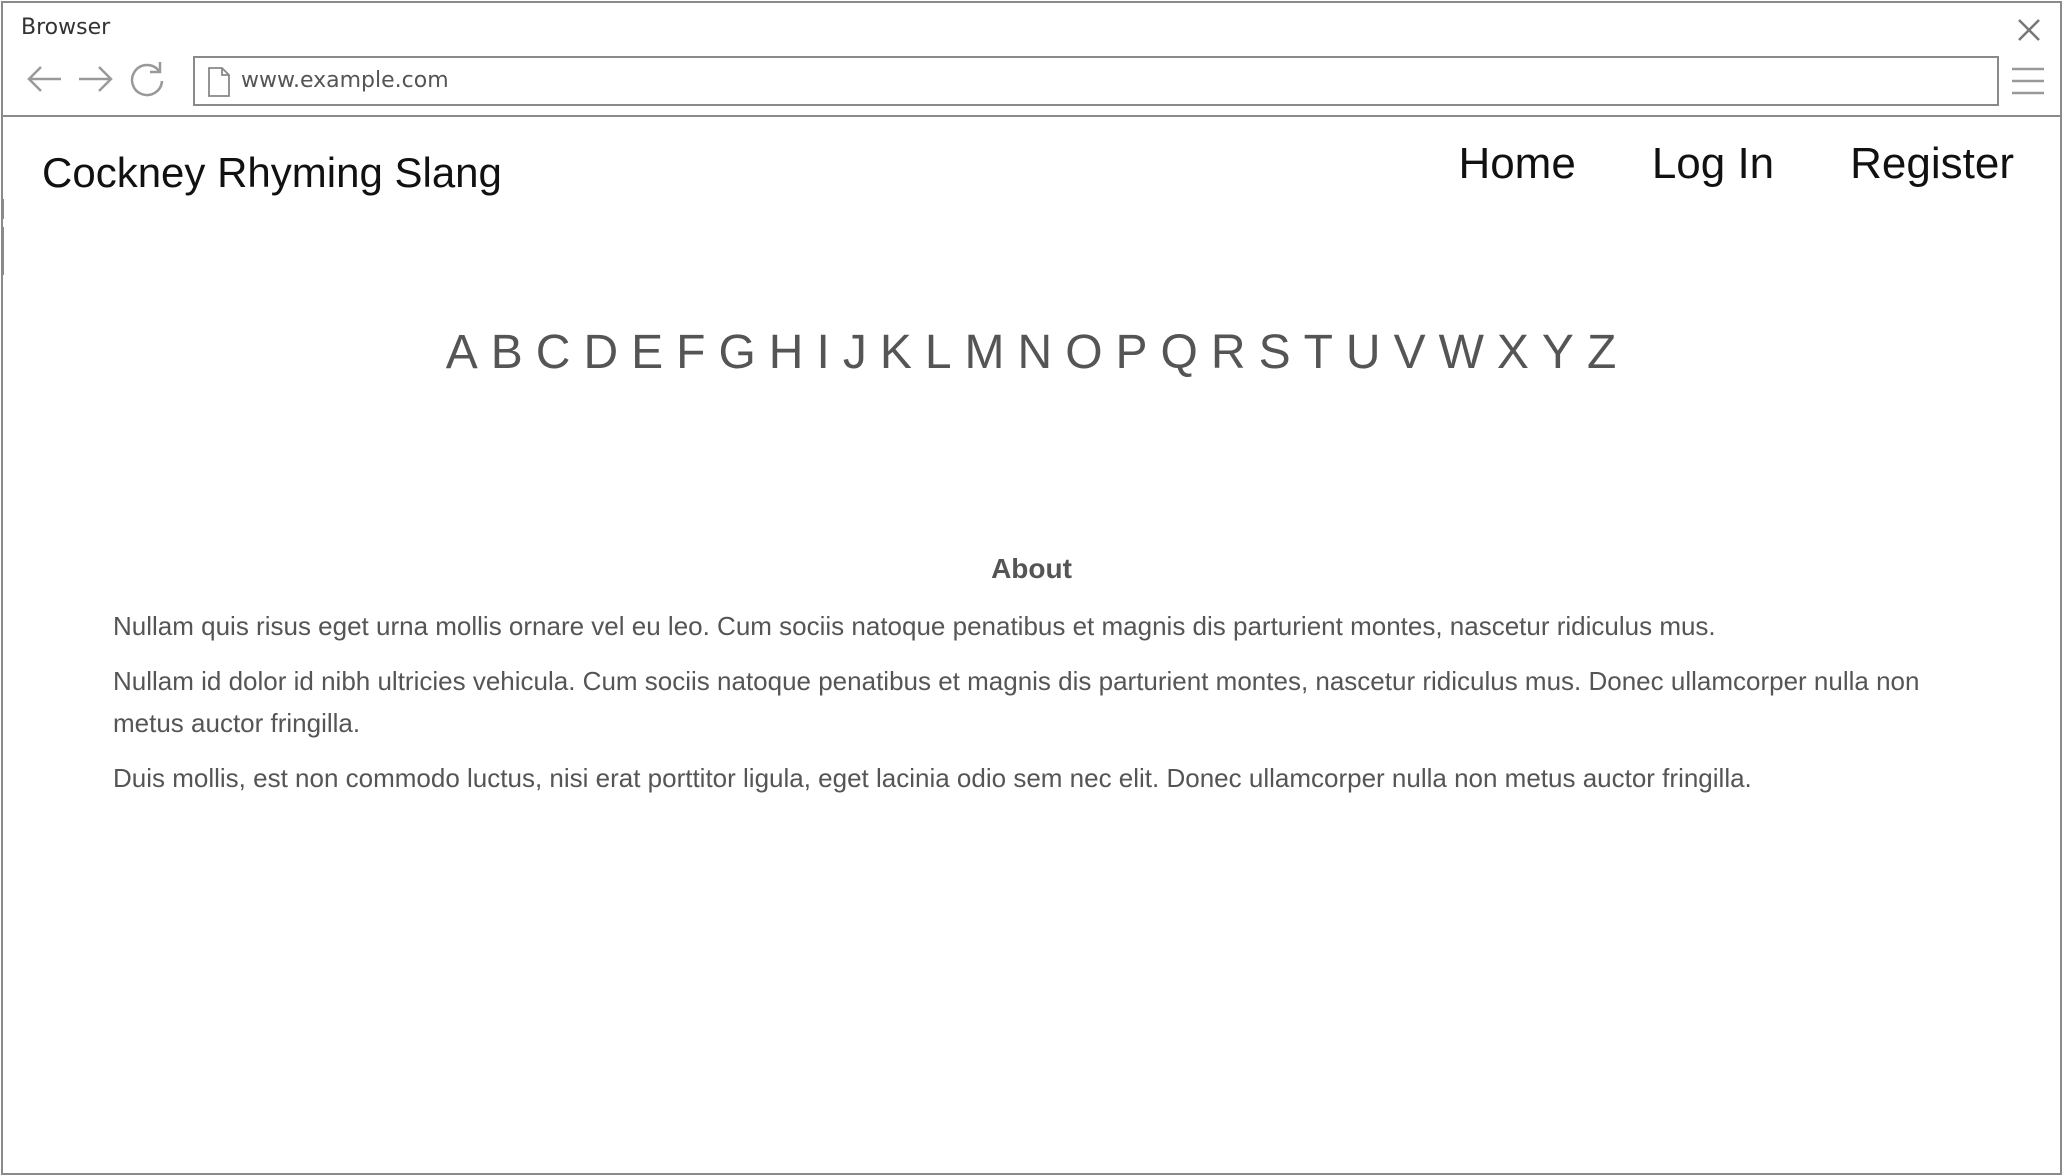  What do you see at coordinates (1932, 164) in the screenshot?
I see `nav-register: Register` at bounding box center [1932, 164].